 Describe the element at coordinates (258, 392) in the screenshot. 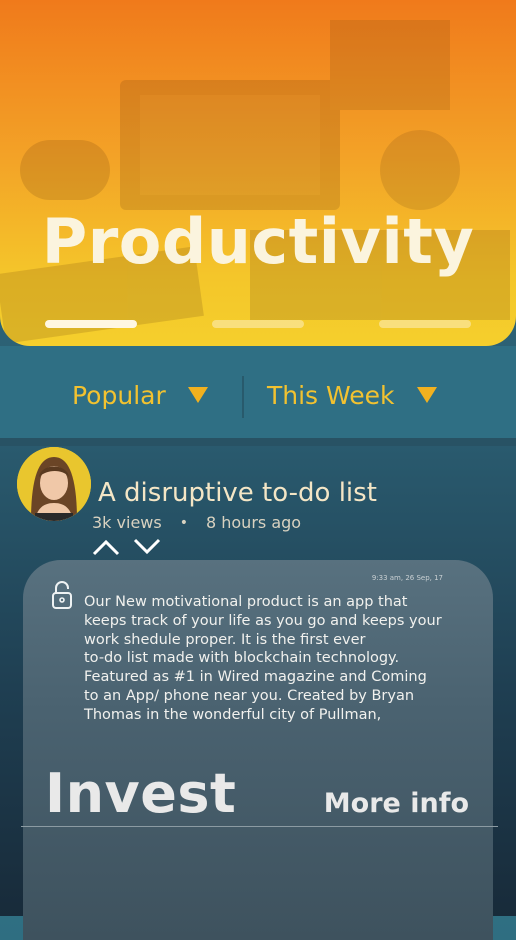

I see `filter-bar: Popular This Week` at that location.